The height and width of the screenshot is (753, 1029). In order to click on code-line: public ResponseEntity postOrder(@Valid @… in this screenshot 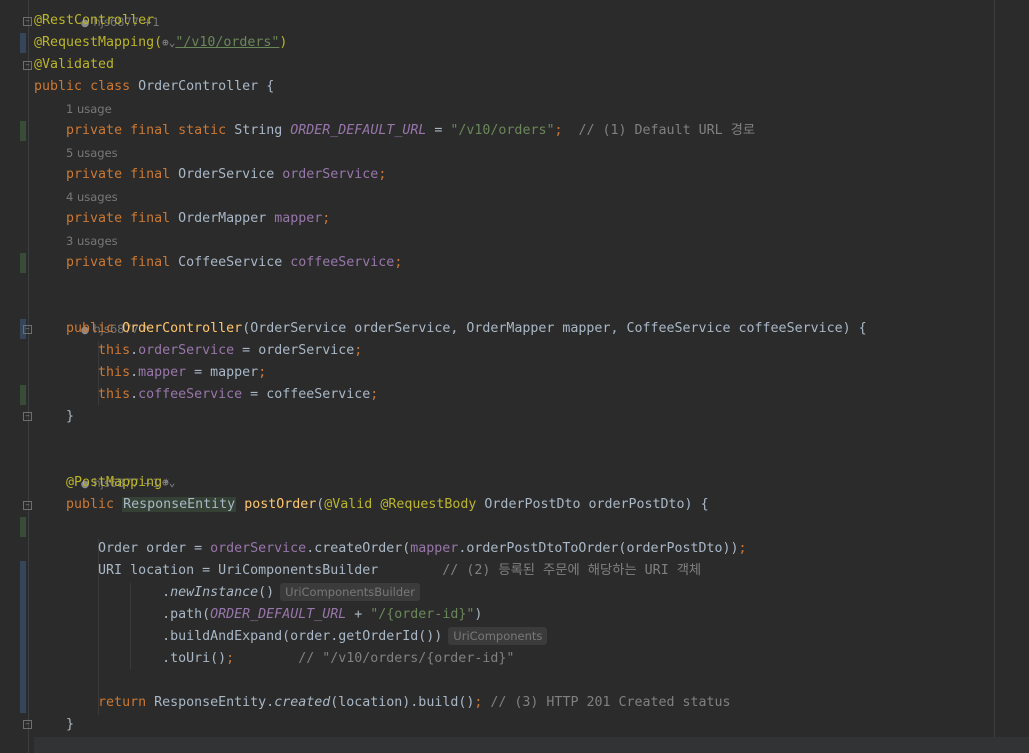, I will do `click(371, 505)`.